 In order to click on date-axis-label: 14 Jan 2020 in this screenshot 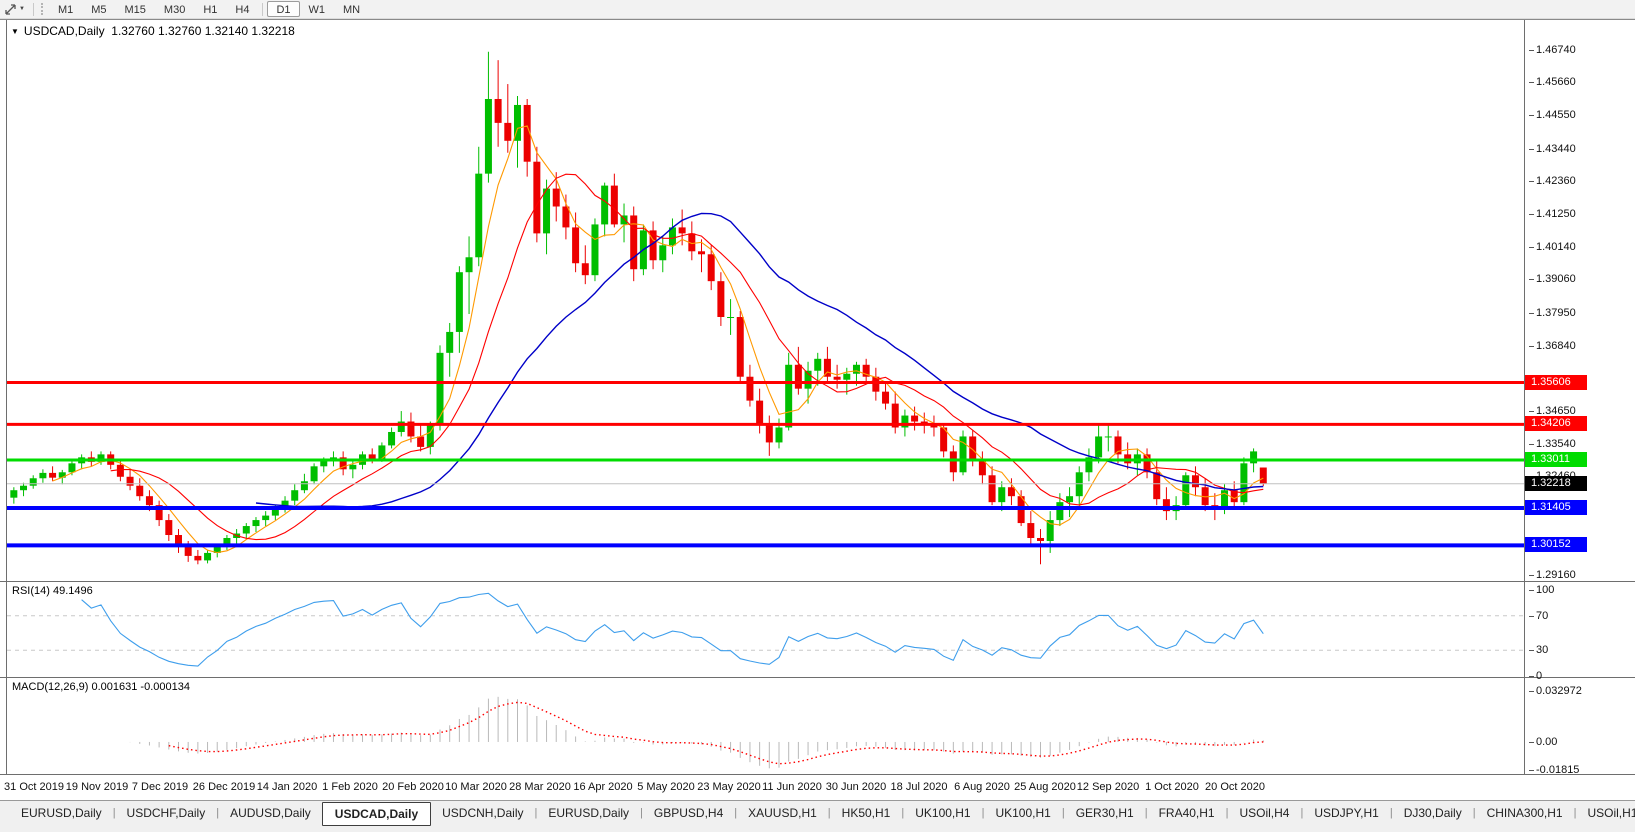, I will do `click(287, 787)`.